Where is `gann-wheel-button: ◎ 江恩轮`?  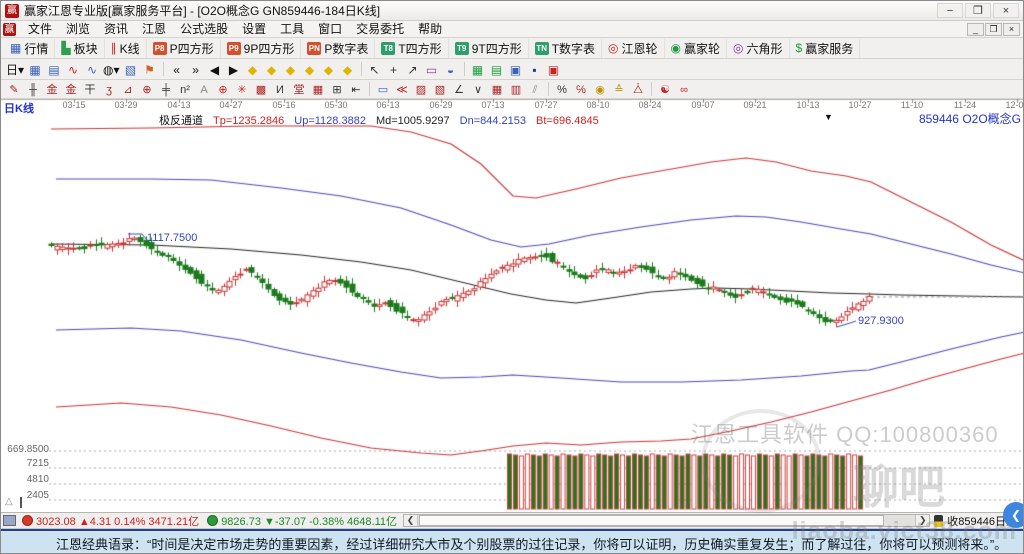
gann-wheel-button: ◎ 江恩轮 is located at coordinates (633, 48).